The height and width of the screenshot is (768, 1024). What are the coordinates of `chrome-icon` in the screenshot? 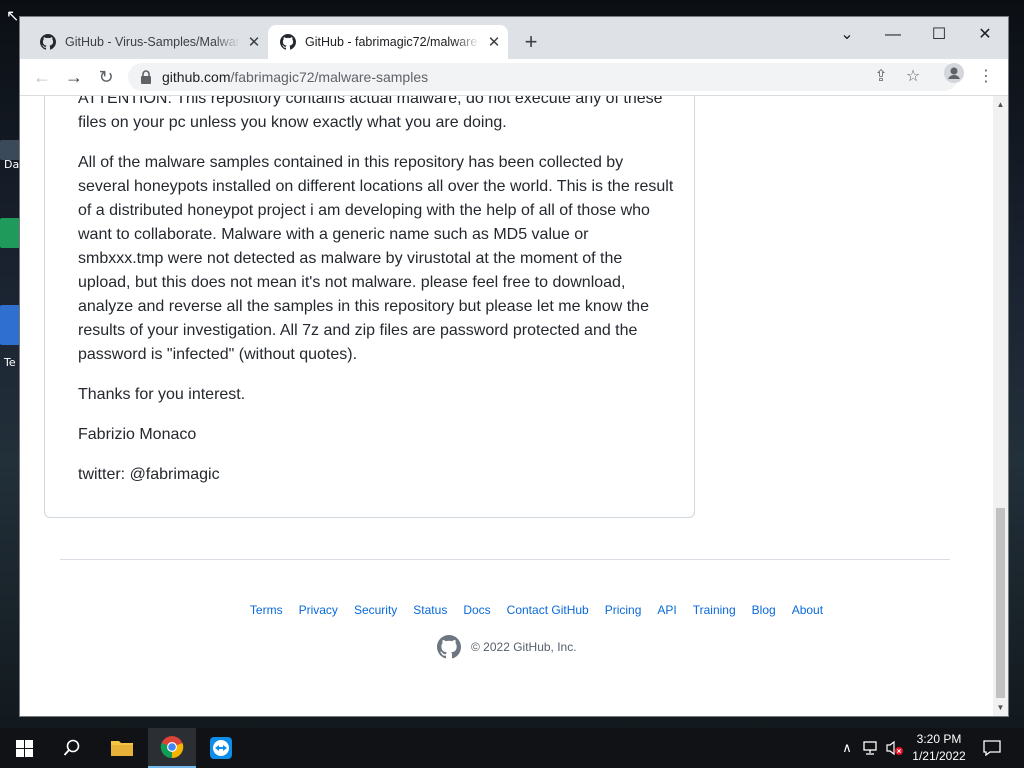 It's located at (172, 747).